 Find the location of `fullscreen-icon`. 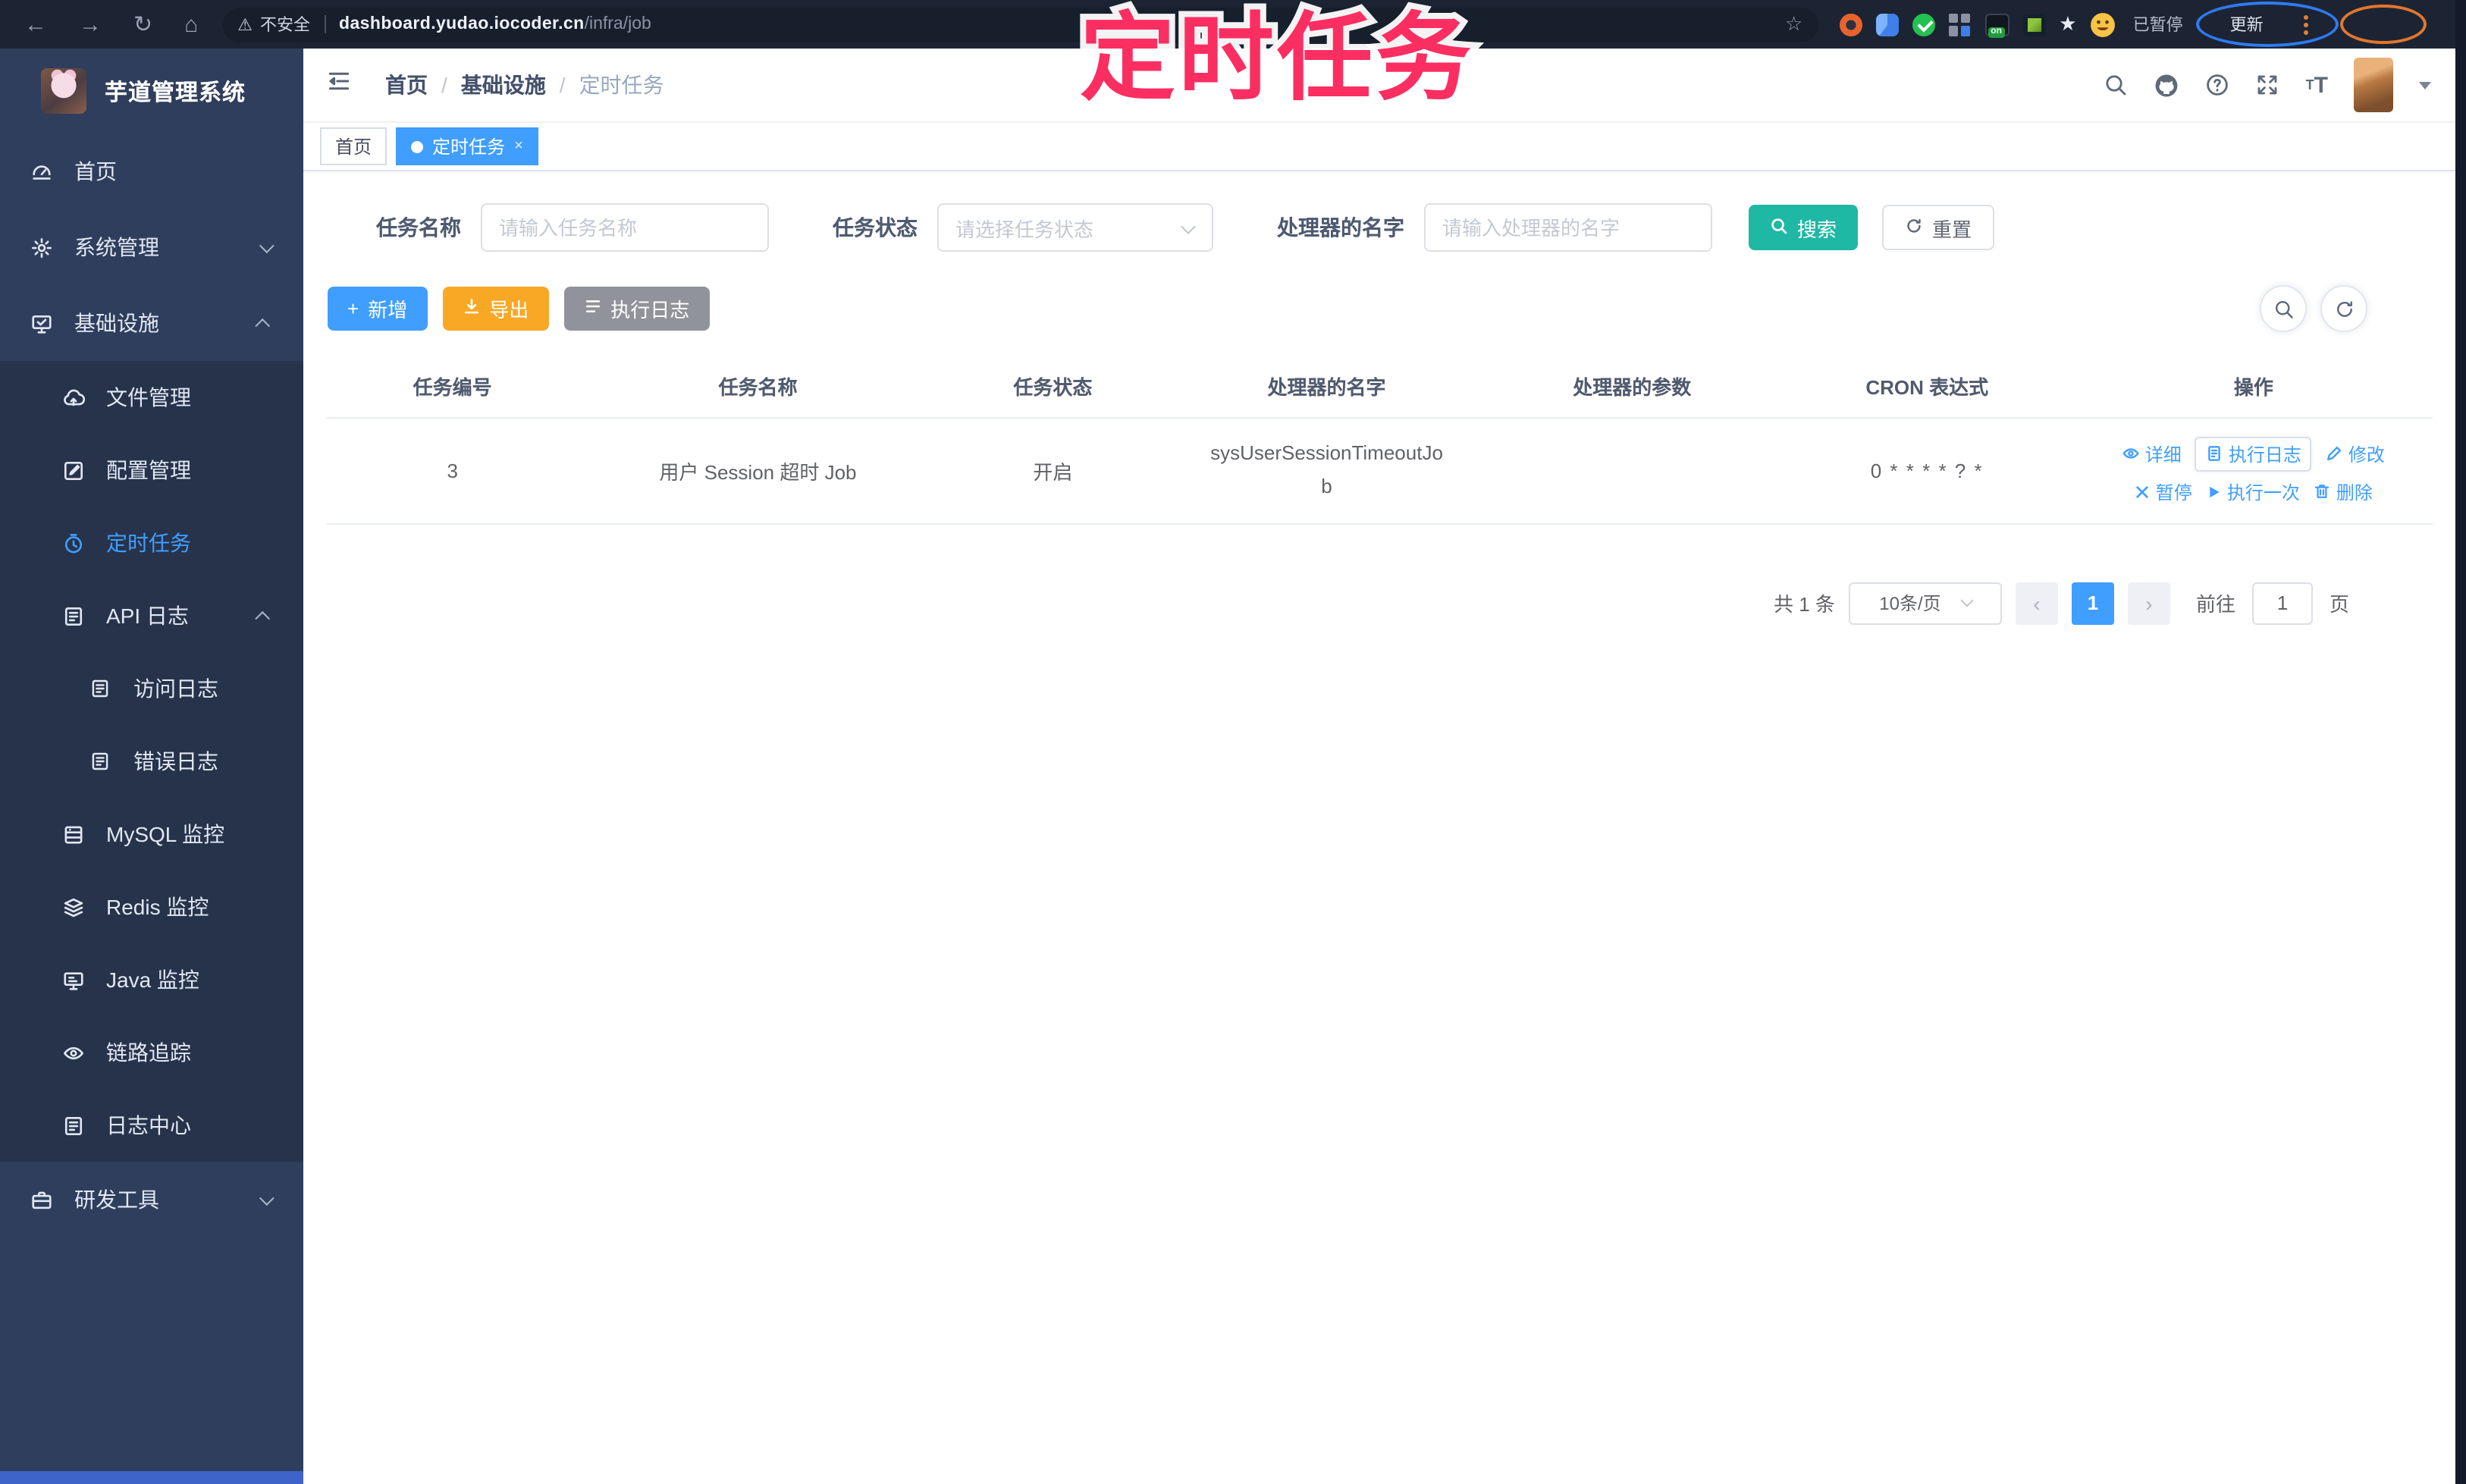

fullscreen-icon is located at coordinates (2268, 85).